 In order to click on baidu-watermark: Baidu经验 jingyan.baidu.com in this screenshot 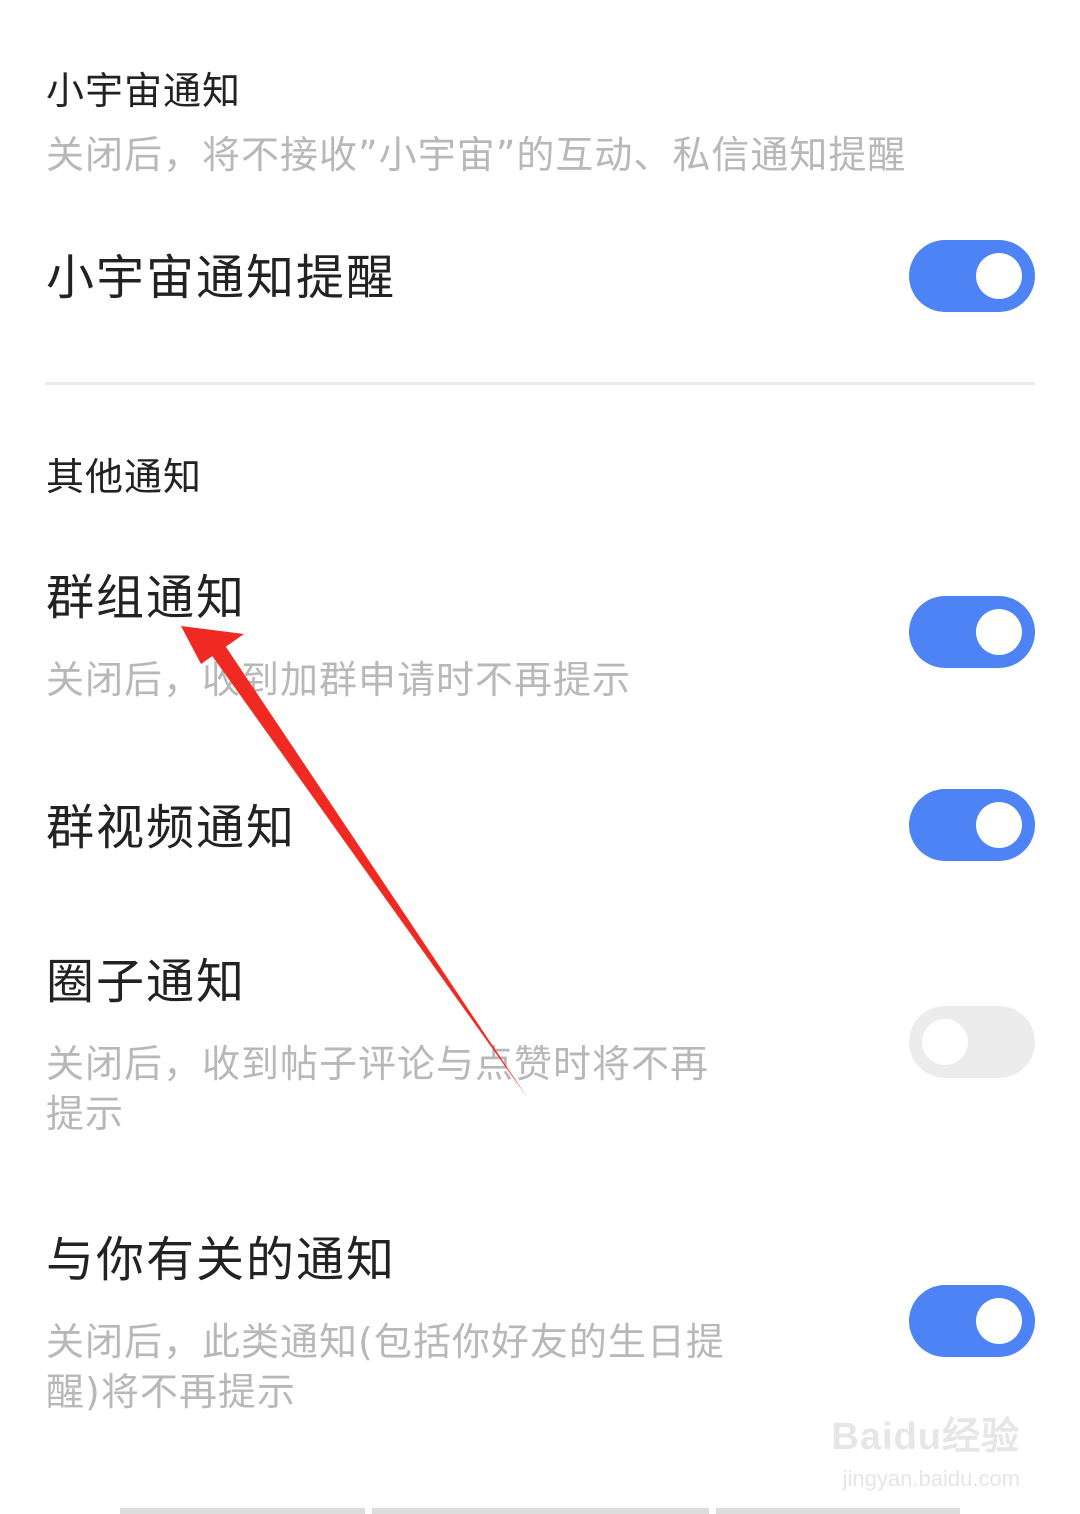, I will do `click(925, 1448)`.